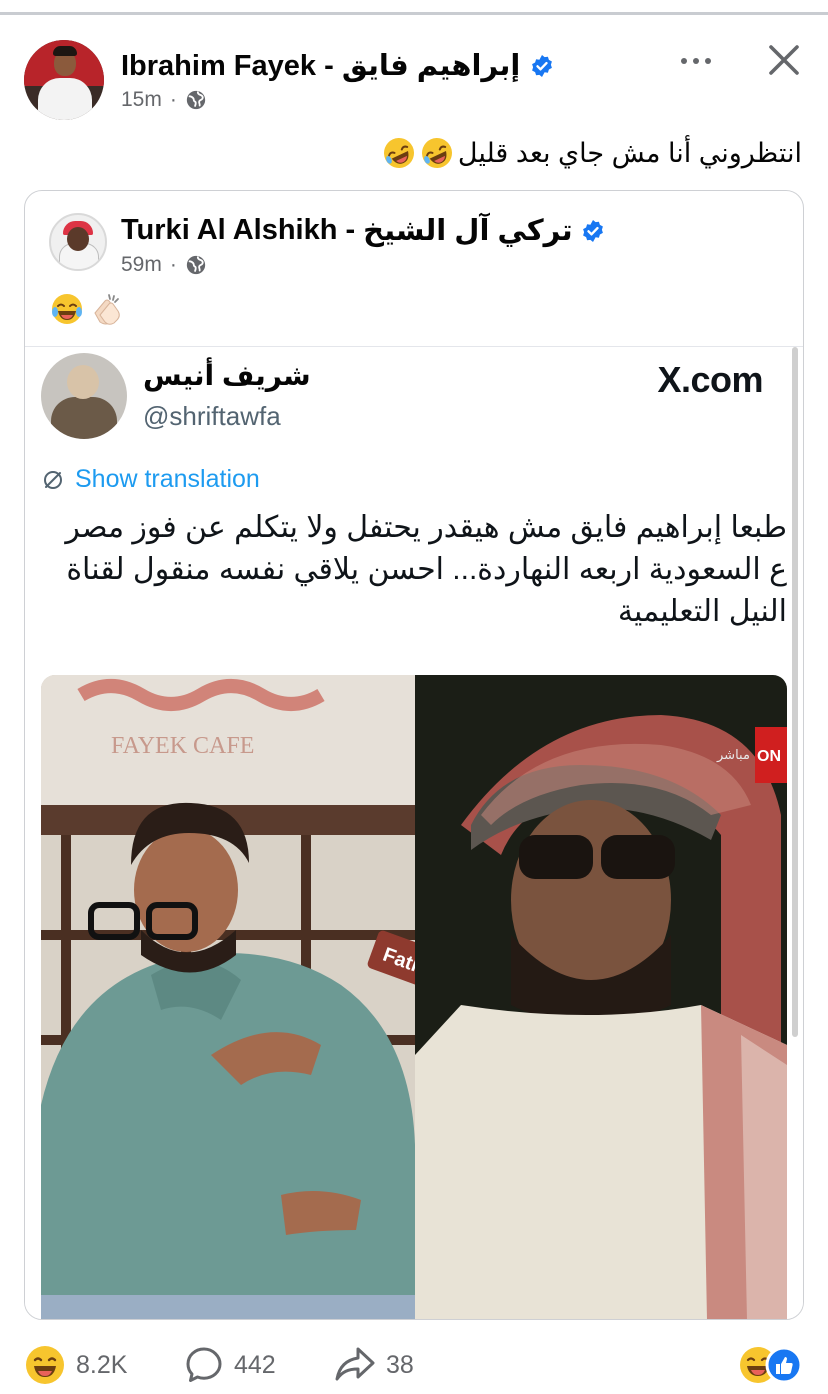 Image resolution: width=828 pixels, height=1394 pixels. What do you see at coordinates (212, 416) in the screenshot?
I see `tweet-author-handle: @shriftawfa` at bounding box center [212, 416].